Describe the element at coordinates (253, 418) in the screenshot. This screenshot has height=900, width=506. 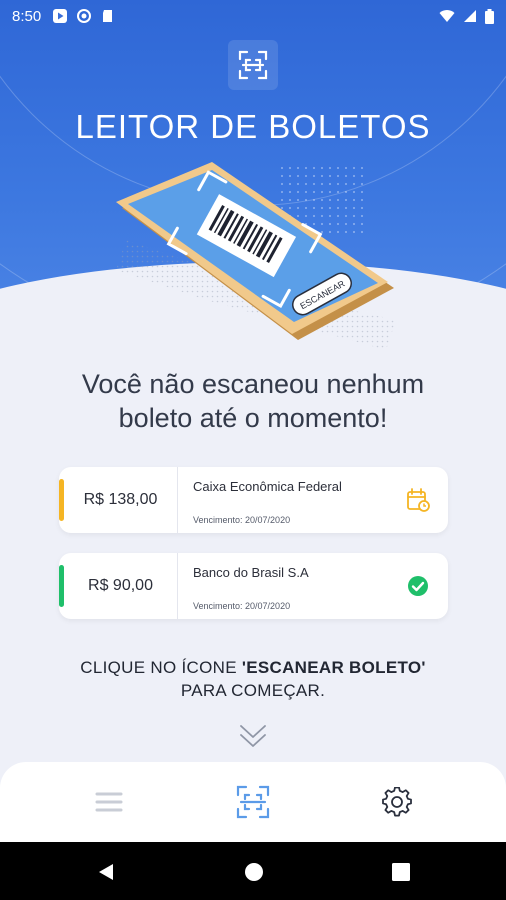
I see `empty-message-line2: boleto até o momento!` at that location.